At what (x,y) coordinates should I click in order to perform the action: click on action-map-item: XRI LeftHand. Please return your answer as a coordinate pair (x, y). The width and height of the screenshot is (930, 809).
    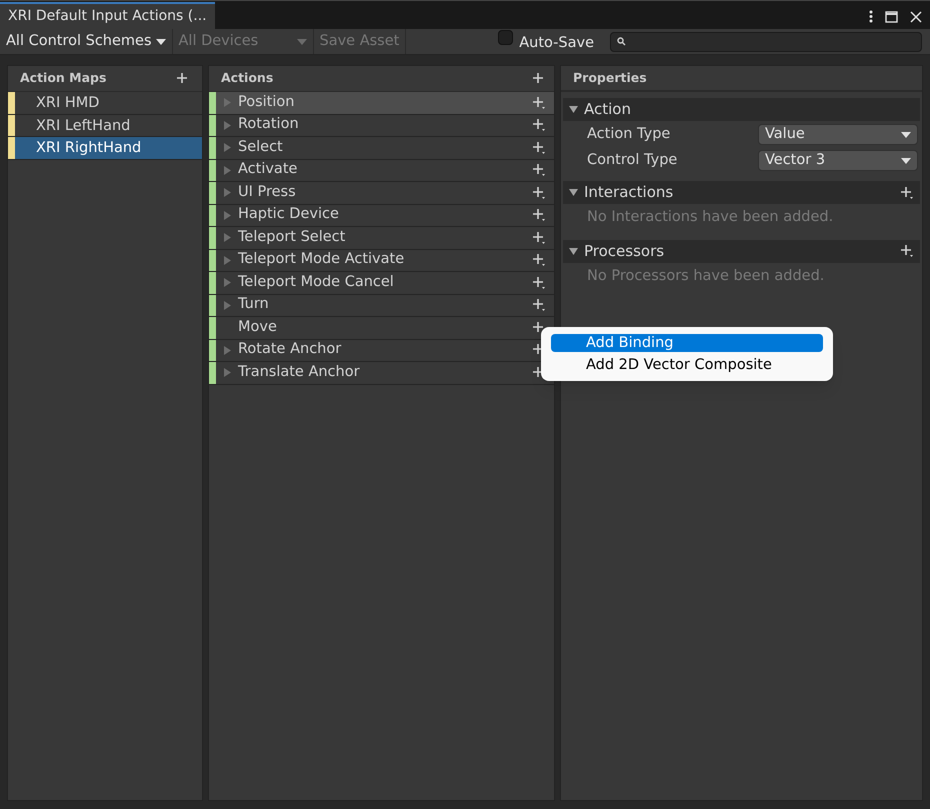
    Looking at the image, I should click on (105, 125).